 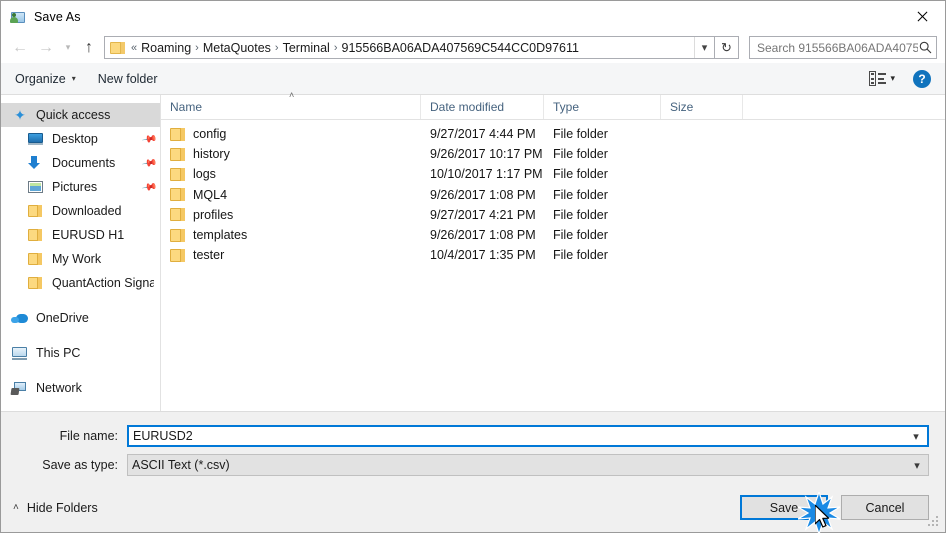 What do you see at coordinates (45, 78) in the screenshot?
I see `organize-button: Organize ▾` at bounding box center [45, 78].